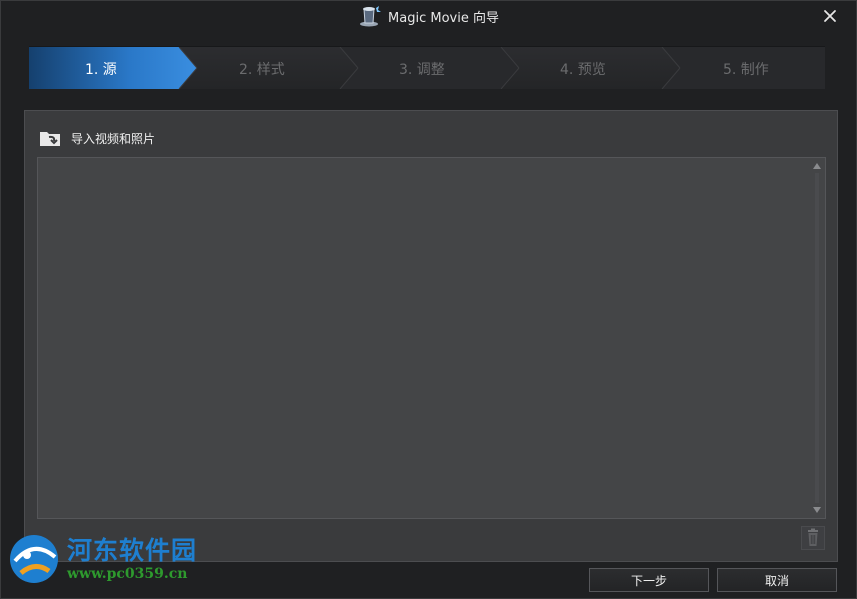  I want to click on import-media-button: 导入视频和照片, so click(97, 138).